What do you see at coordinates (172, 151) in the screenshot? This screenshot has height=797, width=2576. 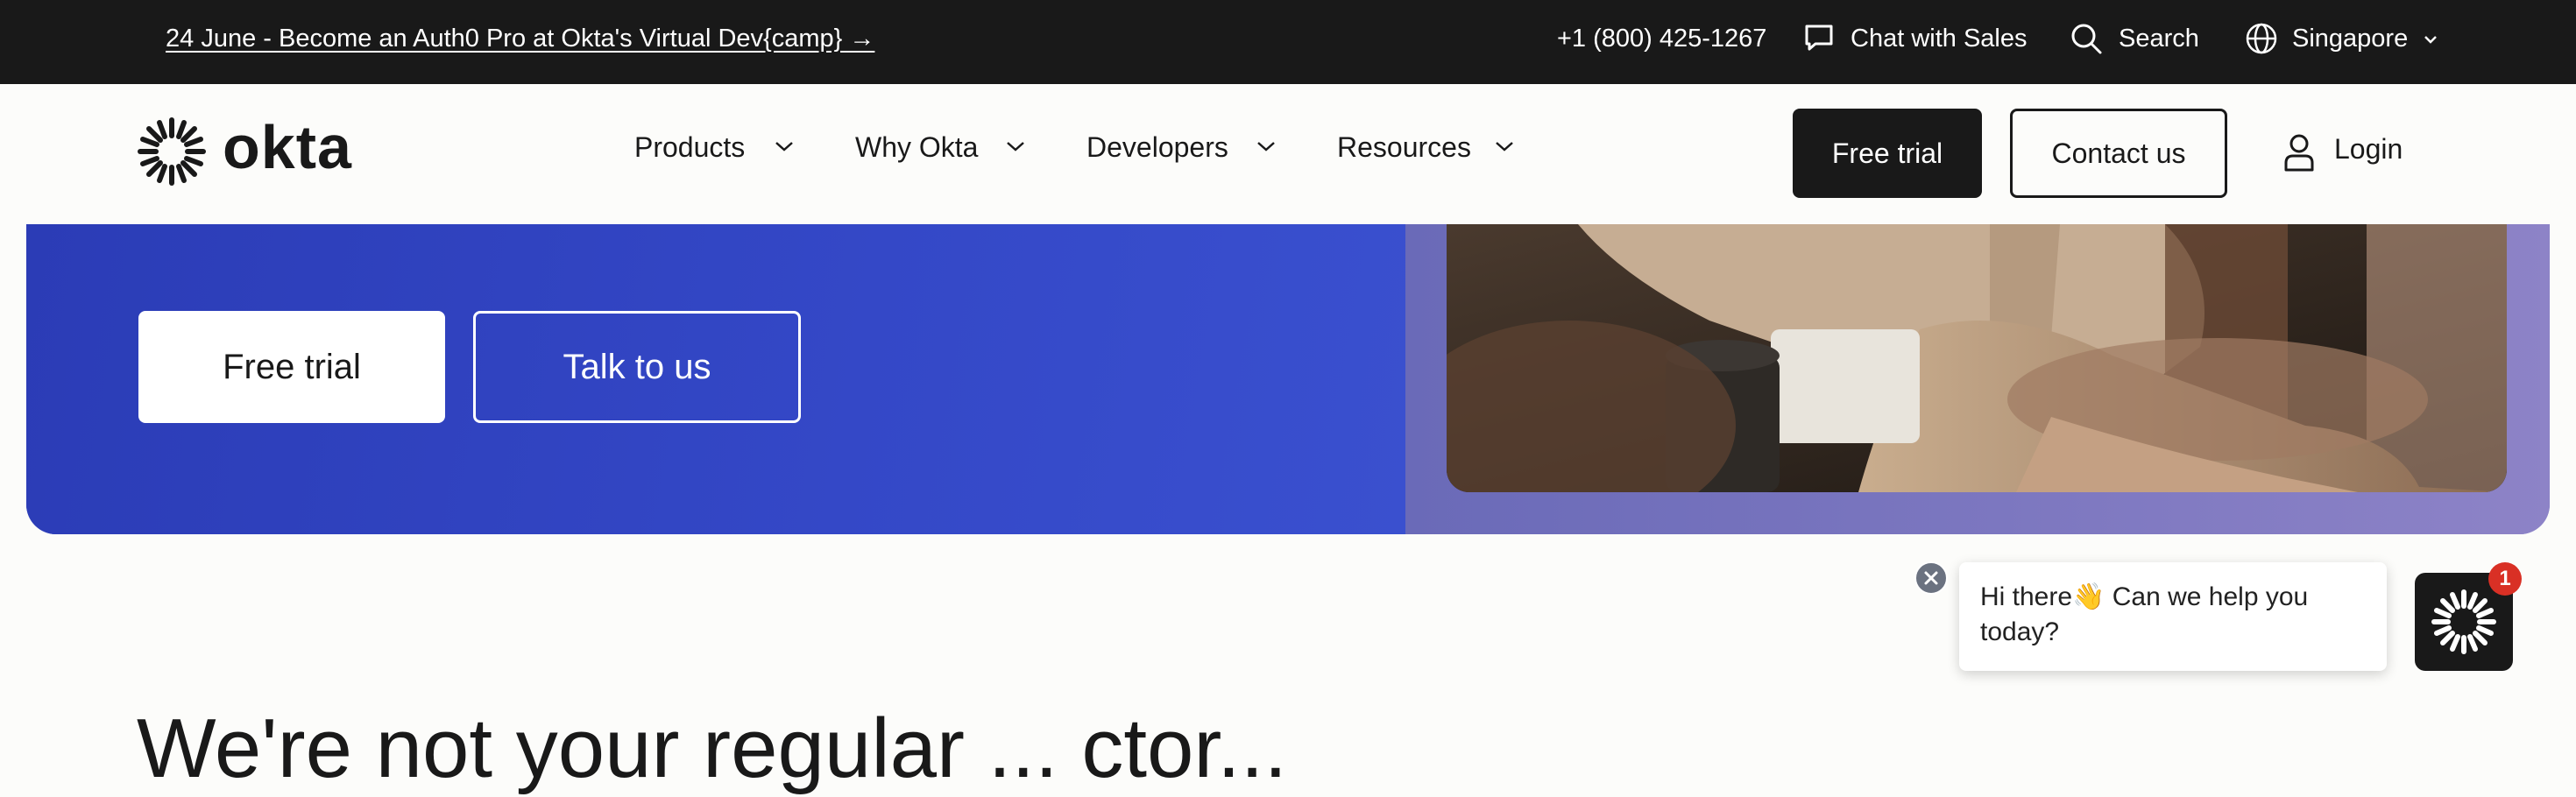 I see `okta-logo-icon` at bounding box center [172, 151].